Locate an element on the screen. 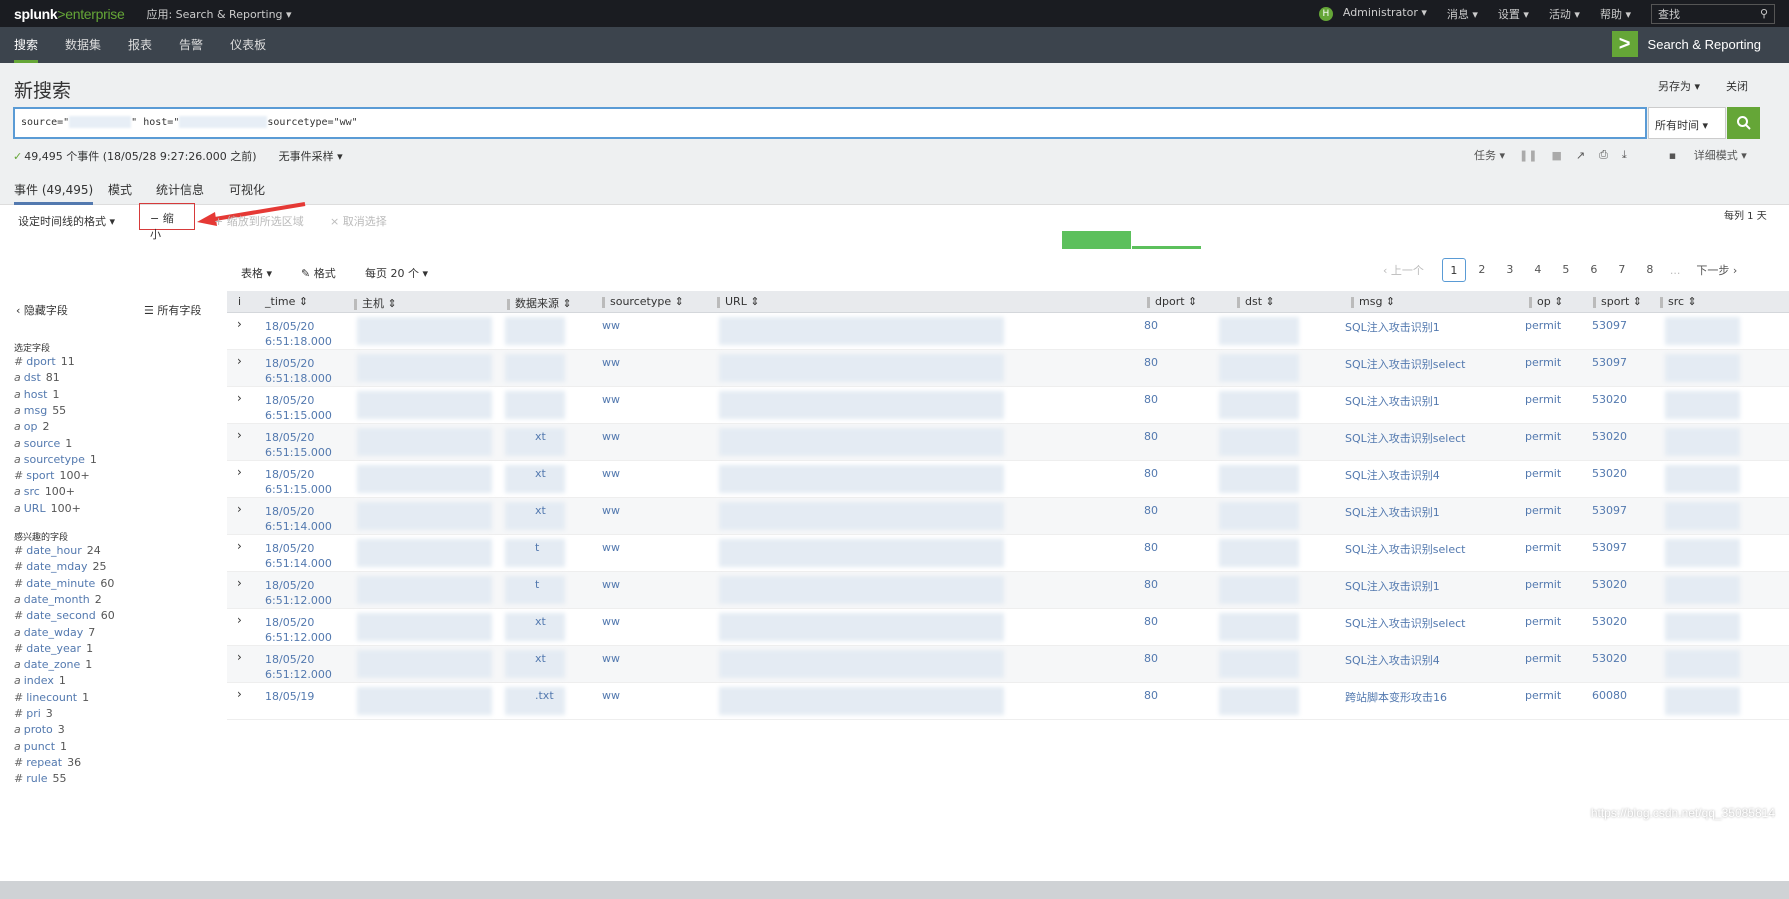  tab-statistics: 统计信息 is located at coordinates (180, 189).